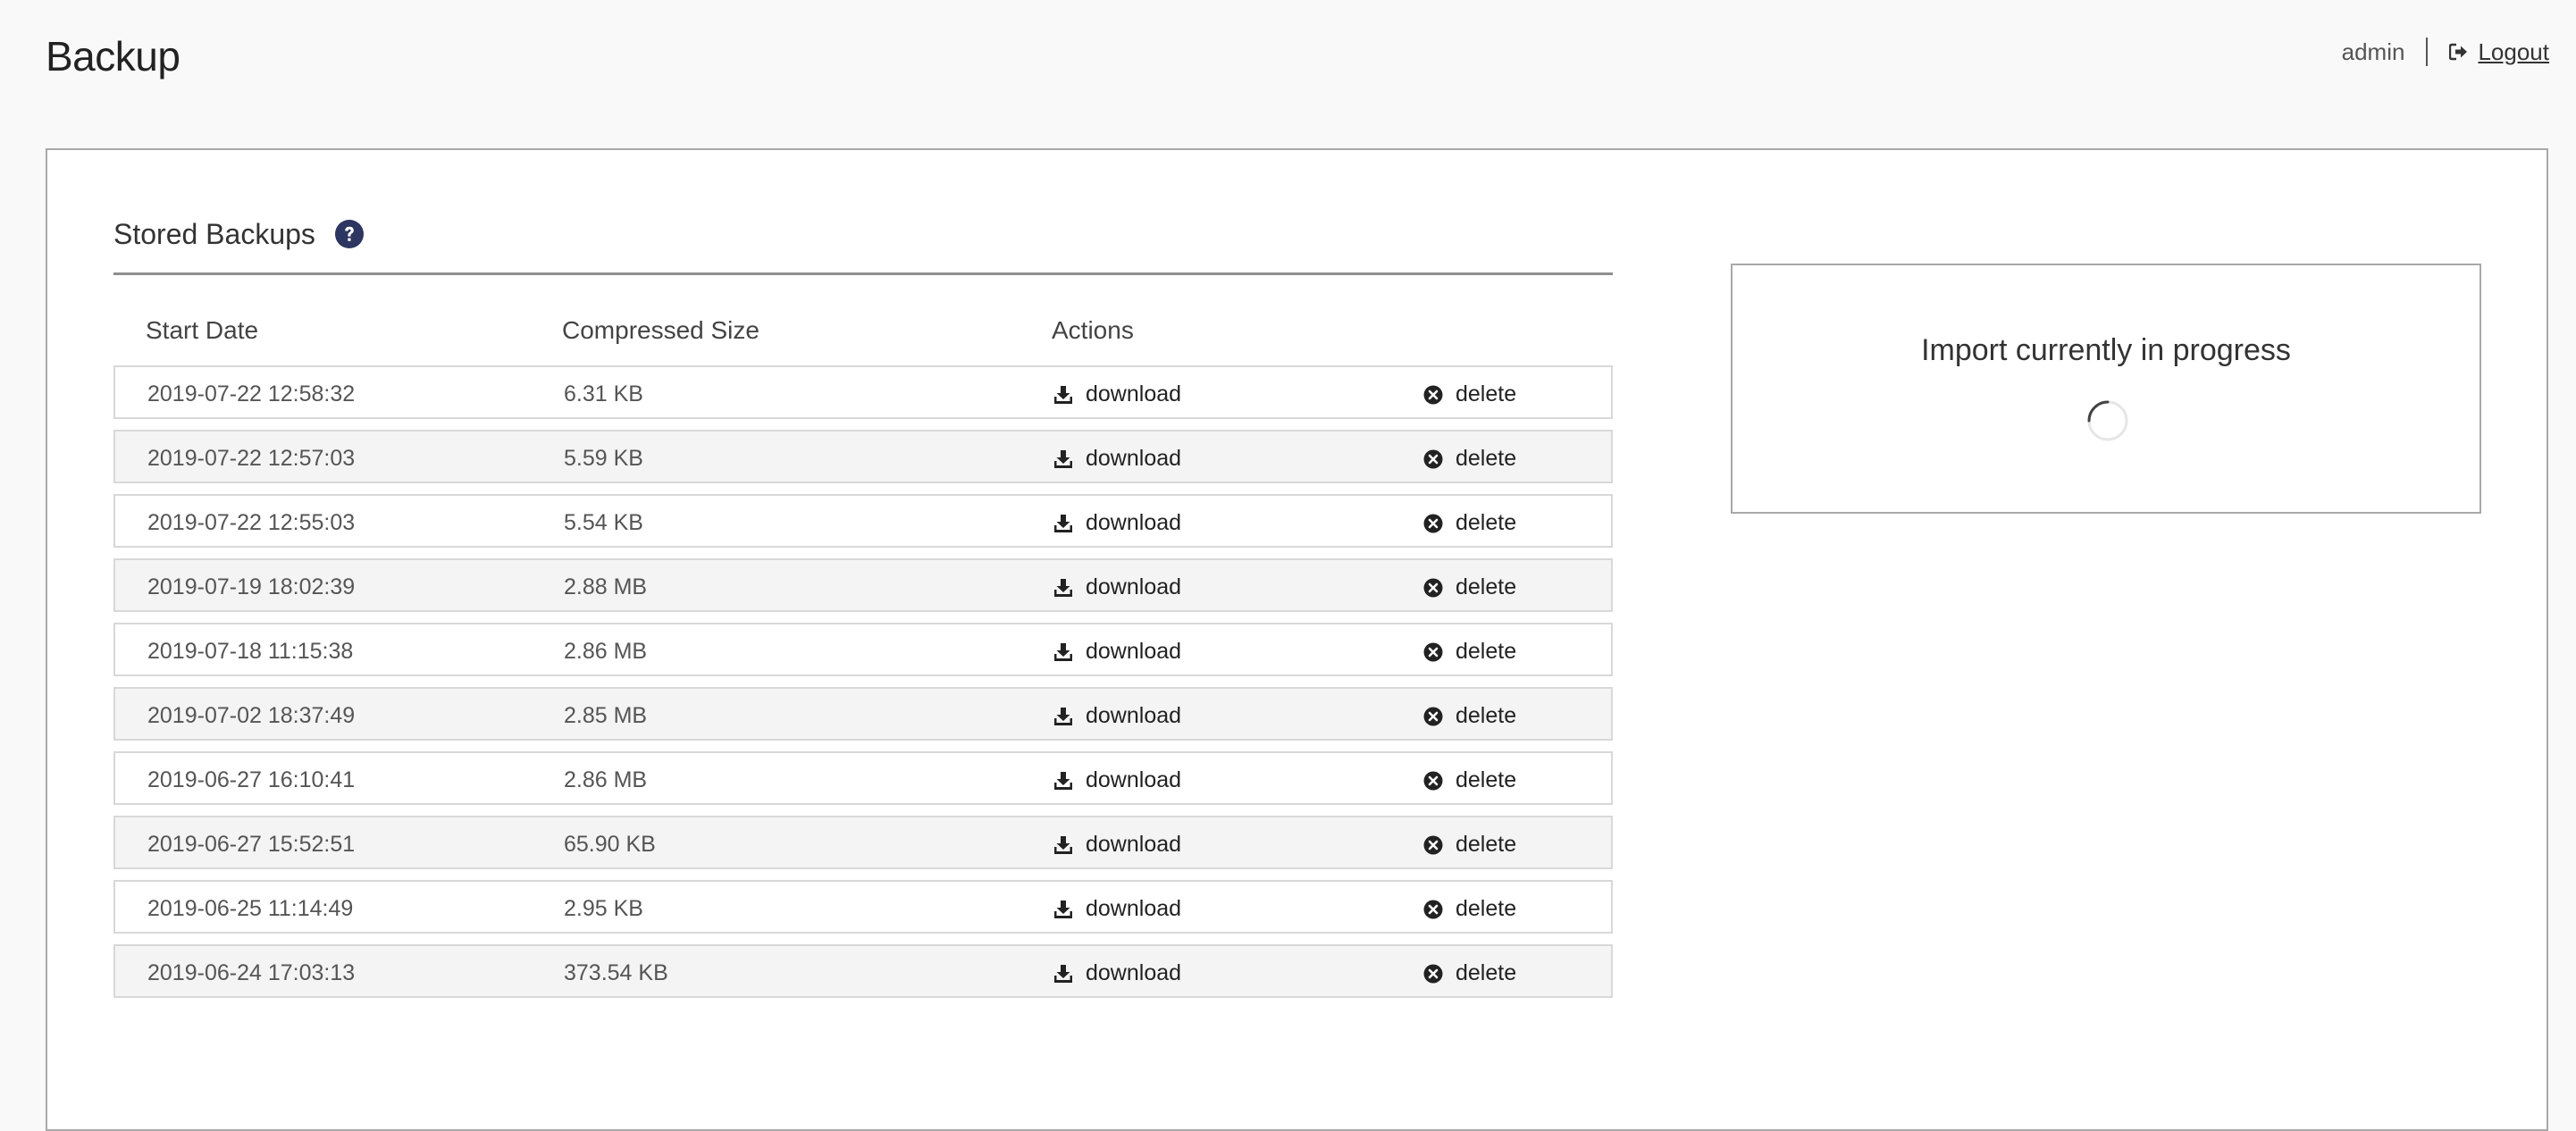 This screenshot has width=2576, height=1131. Describe the element at coordinates (603, 522) in the screenshot. I see `backup-size: 5.54 KB` at that location.